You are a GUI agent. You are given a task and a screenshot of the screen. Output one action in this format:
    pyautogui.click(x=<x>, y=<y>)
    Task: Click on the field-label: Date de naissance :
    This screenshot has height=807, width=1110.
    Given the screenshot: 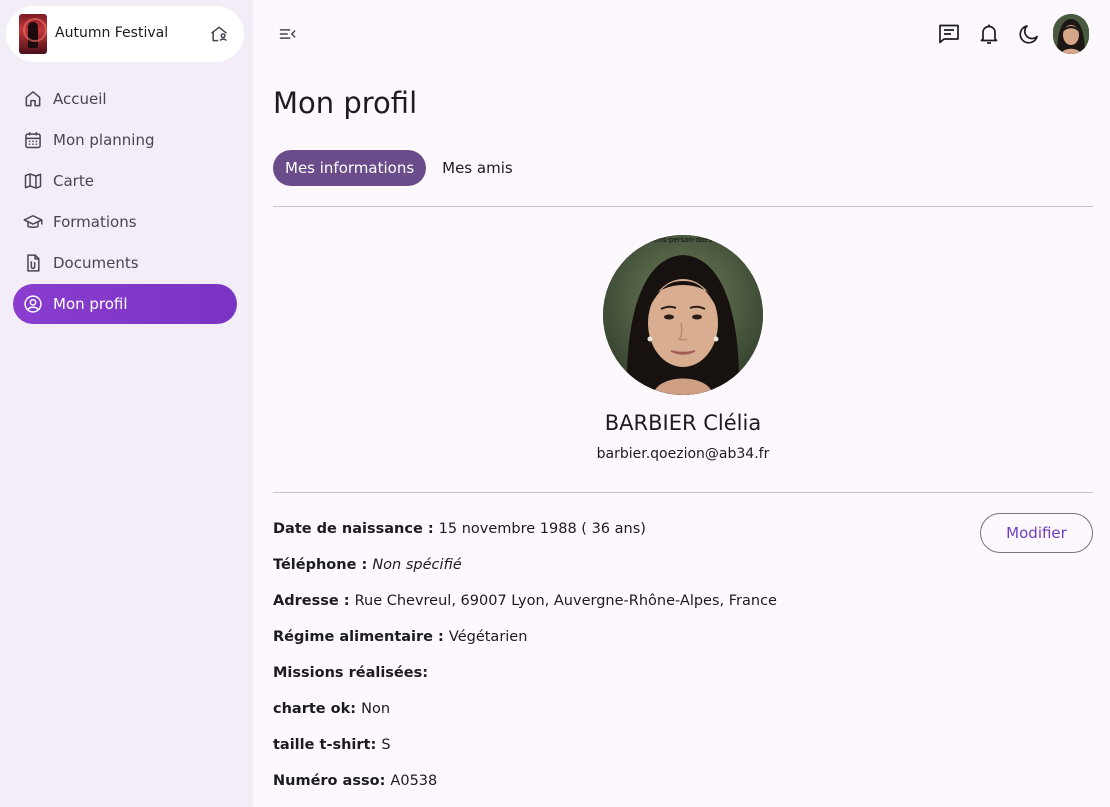 What is the action you would take?
    pyautogui.click(x=356, y=529)
    